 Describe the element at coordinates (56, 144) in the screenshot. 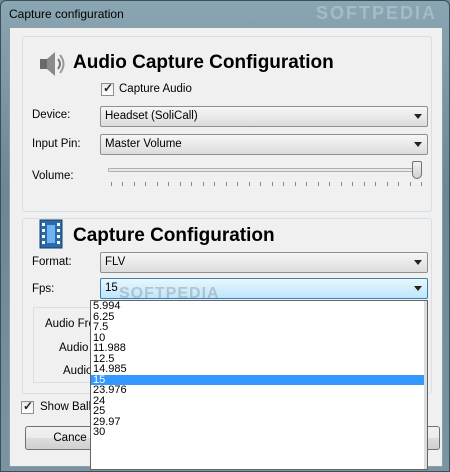

I see `input-pin-label: Input Pin:` at that location.